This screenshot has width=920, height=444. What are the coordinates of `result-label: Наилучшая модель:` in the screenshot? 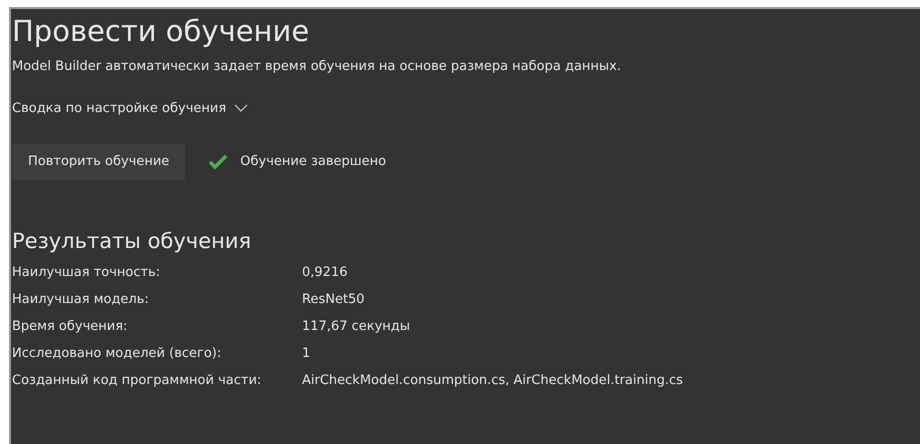 It's located at (81, 300).